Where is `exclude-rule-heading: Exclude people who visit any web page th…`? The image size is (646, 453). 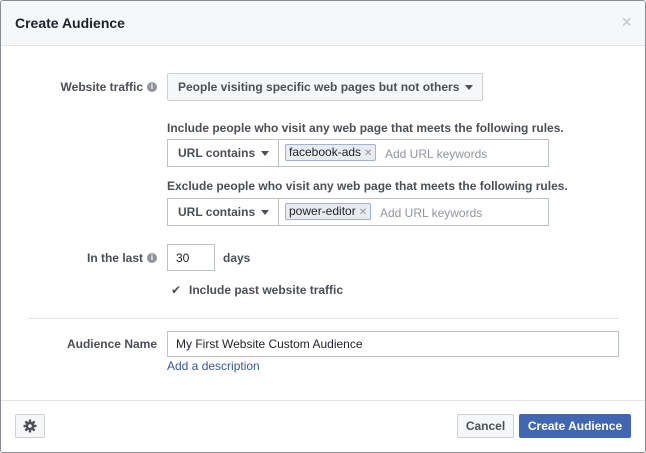
exclude-rule-heading: Exclude people who visit any web page th… is located at coordinates (367, 186).